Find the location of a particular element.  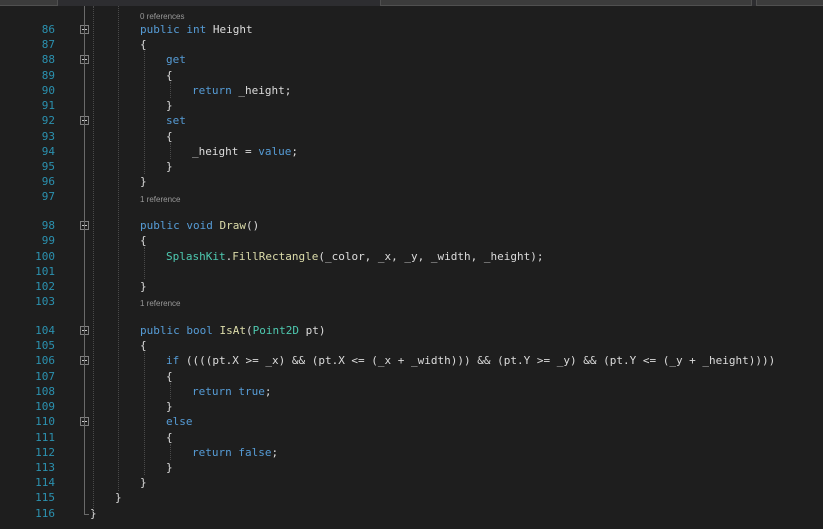

code-token: void is located at coordinates (199, 226).